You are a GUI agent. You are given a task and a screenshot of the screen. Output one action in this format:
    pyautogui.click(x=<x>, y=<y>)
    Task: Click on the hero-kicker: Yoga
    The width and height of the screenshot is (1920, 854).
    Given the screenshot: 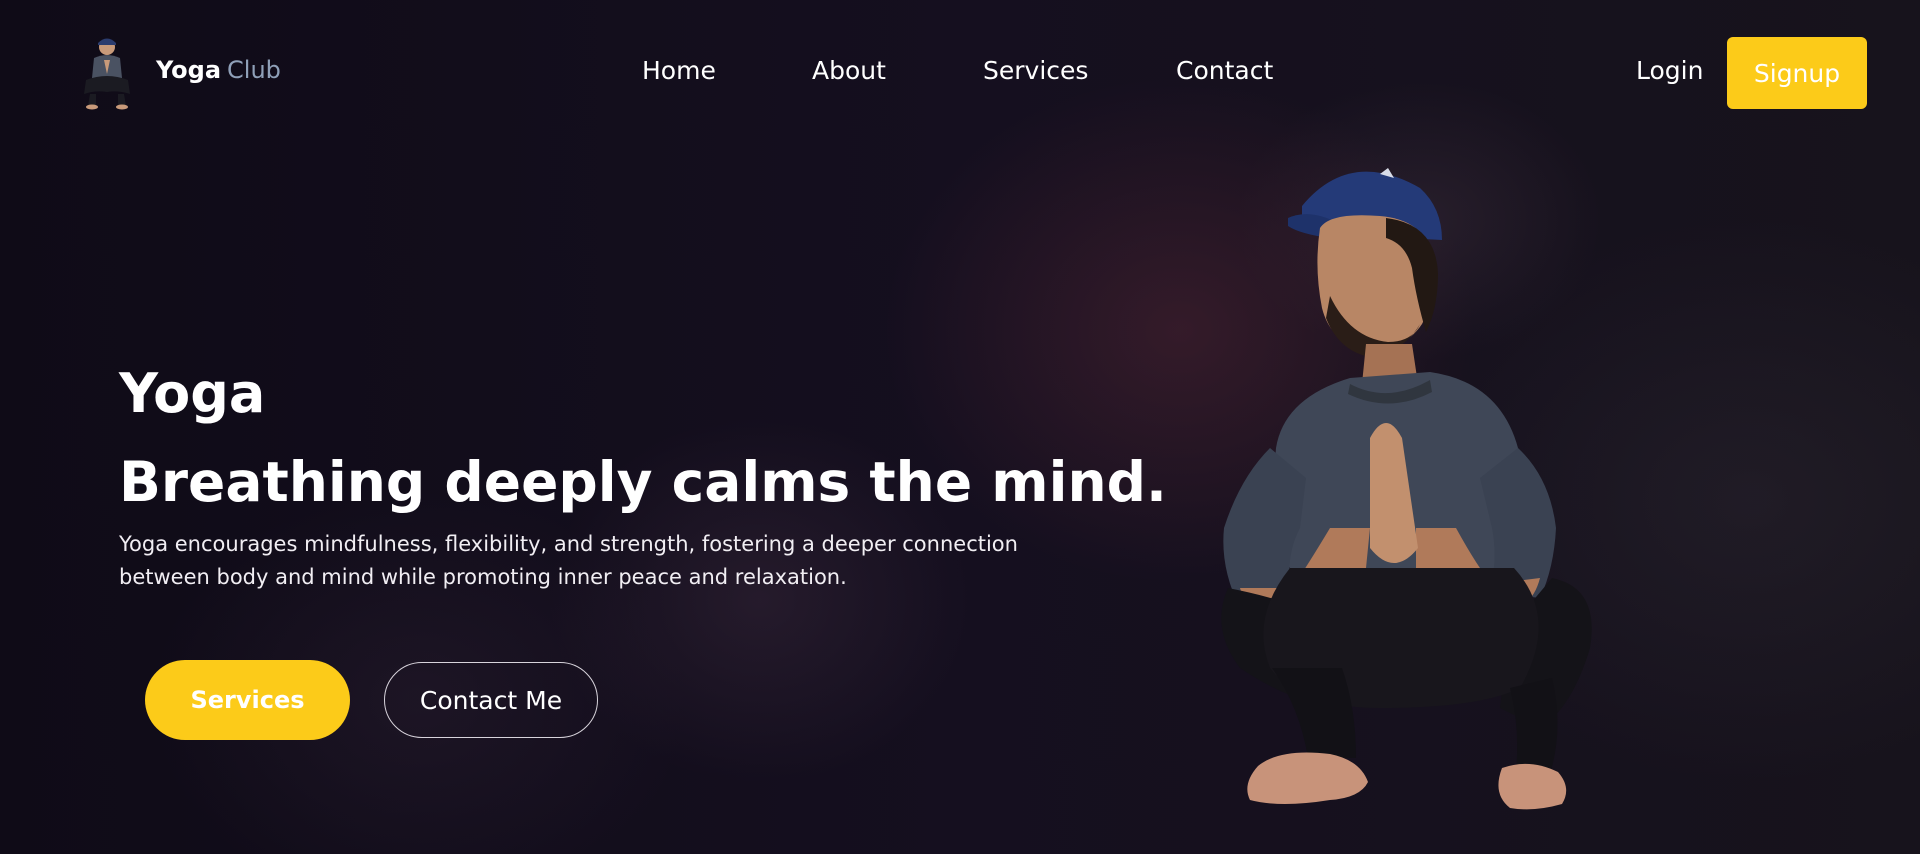 What is the action you would take?
    pyautogui.click(x=192, y=393)
    